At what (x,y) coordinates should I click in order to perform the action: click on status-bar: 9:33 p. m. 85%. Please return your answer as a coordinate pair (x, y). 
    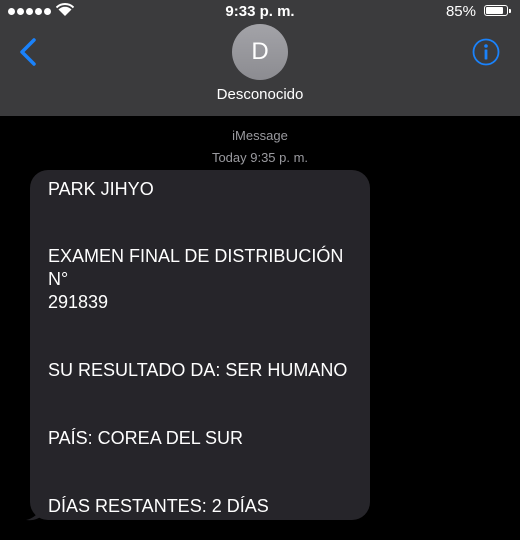
    Looking at the image, I should click on (260, 12).